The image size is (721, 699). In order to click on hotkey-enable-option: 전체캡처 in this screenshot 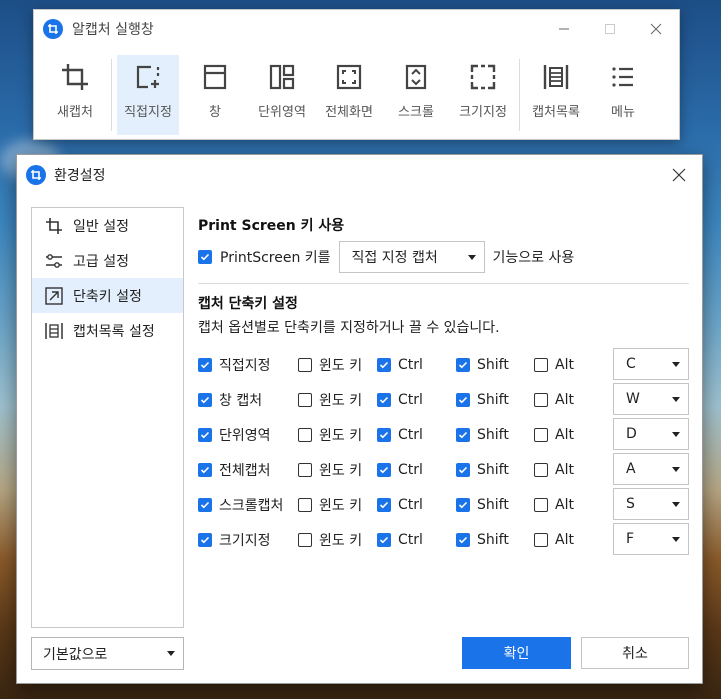, I will do `click(234, 469)`.